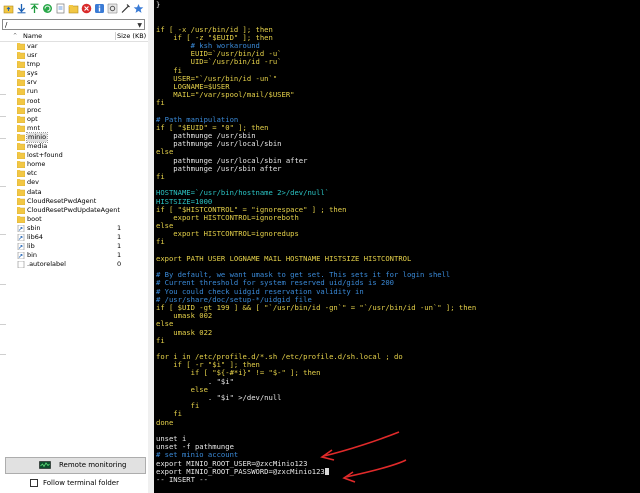 The width and height of the screenshot is (640, 493). I want to click on file-row: tmp, so click(74, 64).